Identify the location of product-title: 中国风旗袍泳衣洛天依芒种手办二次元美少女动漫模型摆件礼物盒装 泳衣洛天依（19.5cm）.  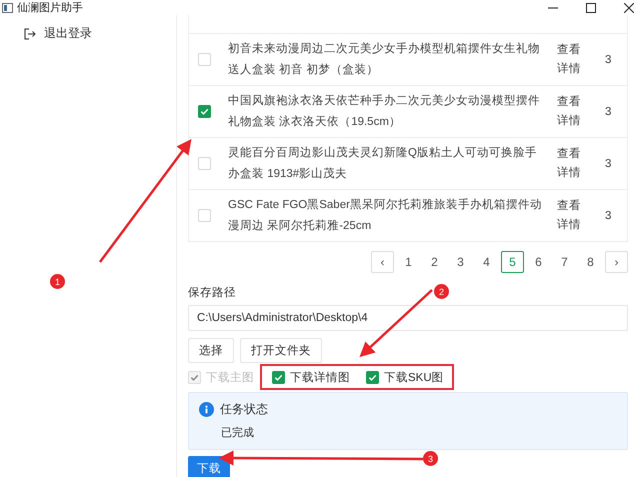
(384, 111).